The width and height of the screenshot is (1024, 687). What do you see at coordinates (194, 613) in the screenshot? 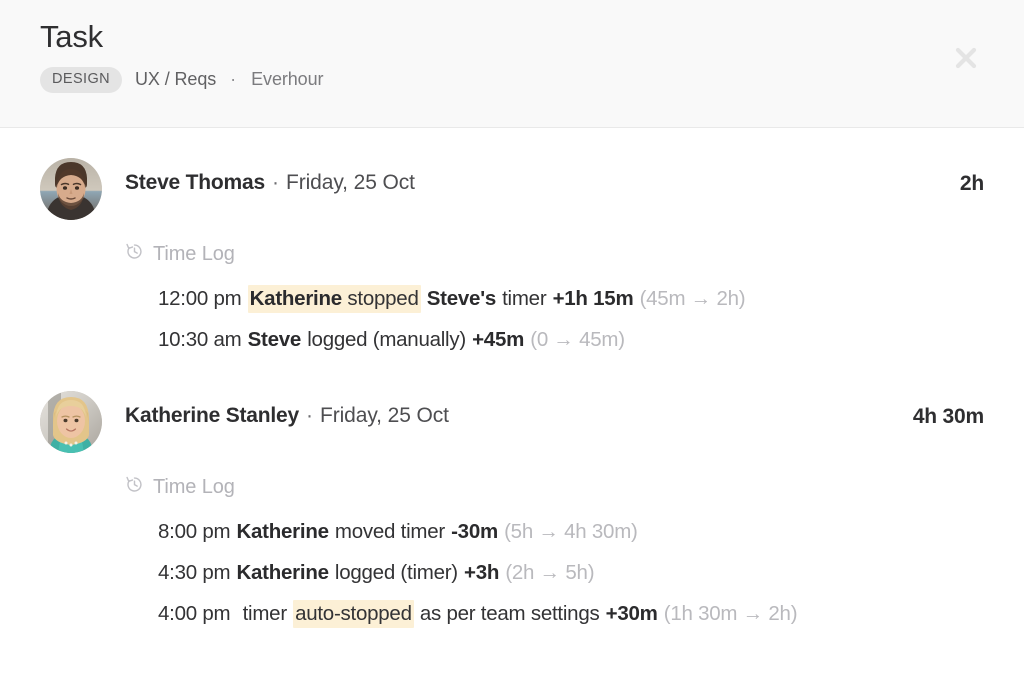
I see `log-time: 4:00 pm` at bounding box center [194, 613].